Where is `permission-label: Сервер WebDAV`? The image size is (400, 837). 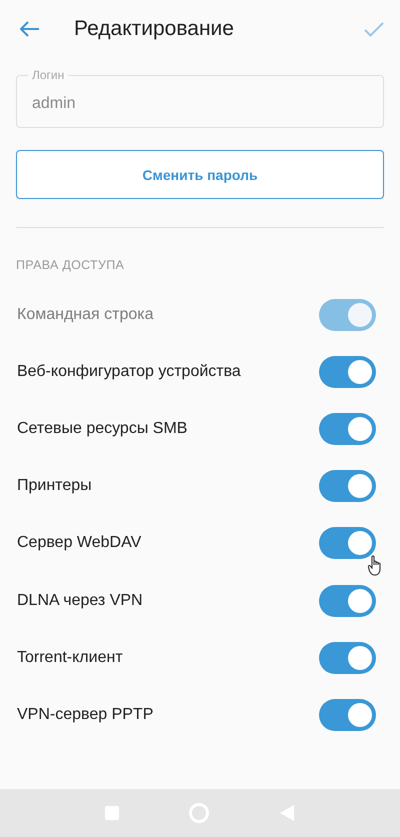 permission-label: Сервер WebDAV is located at coordinates (79, 543).